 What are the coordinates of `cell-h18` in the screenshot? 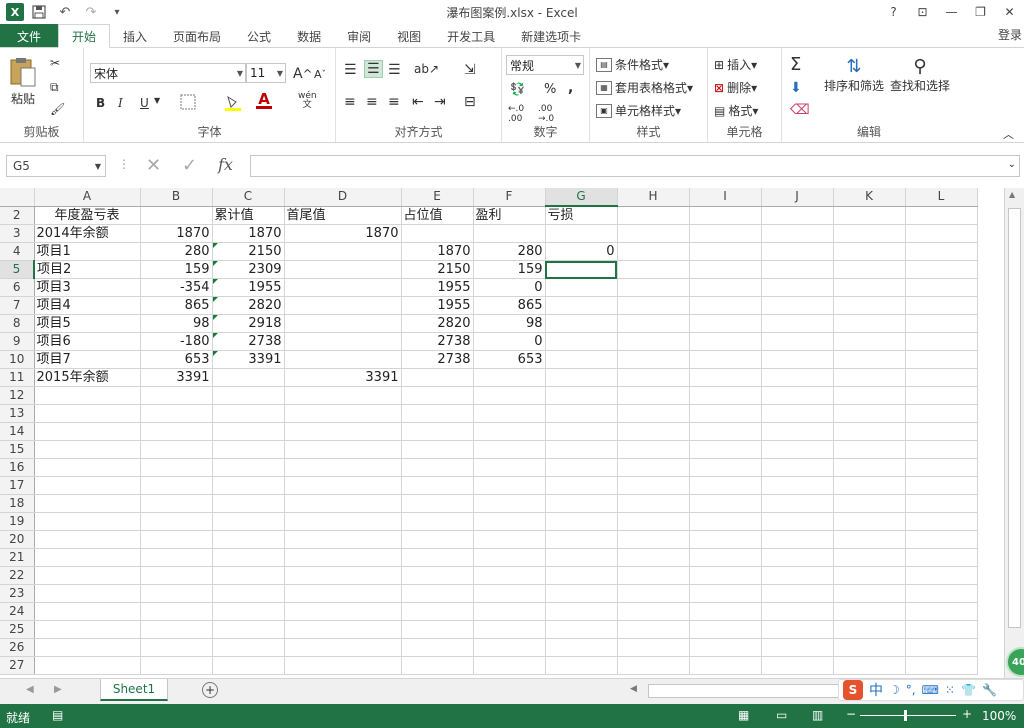 It's located at (653, 503).